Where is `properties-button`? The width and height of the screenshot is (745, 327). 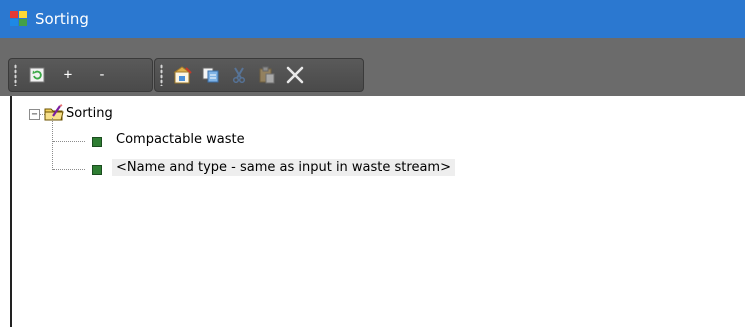
properties-button is located at coordinates (183, 75).